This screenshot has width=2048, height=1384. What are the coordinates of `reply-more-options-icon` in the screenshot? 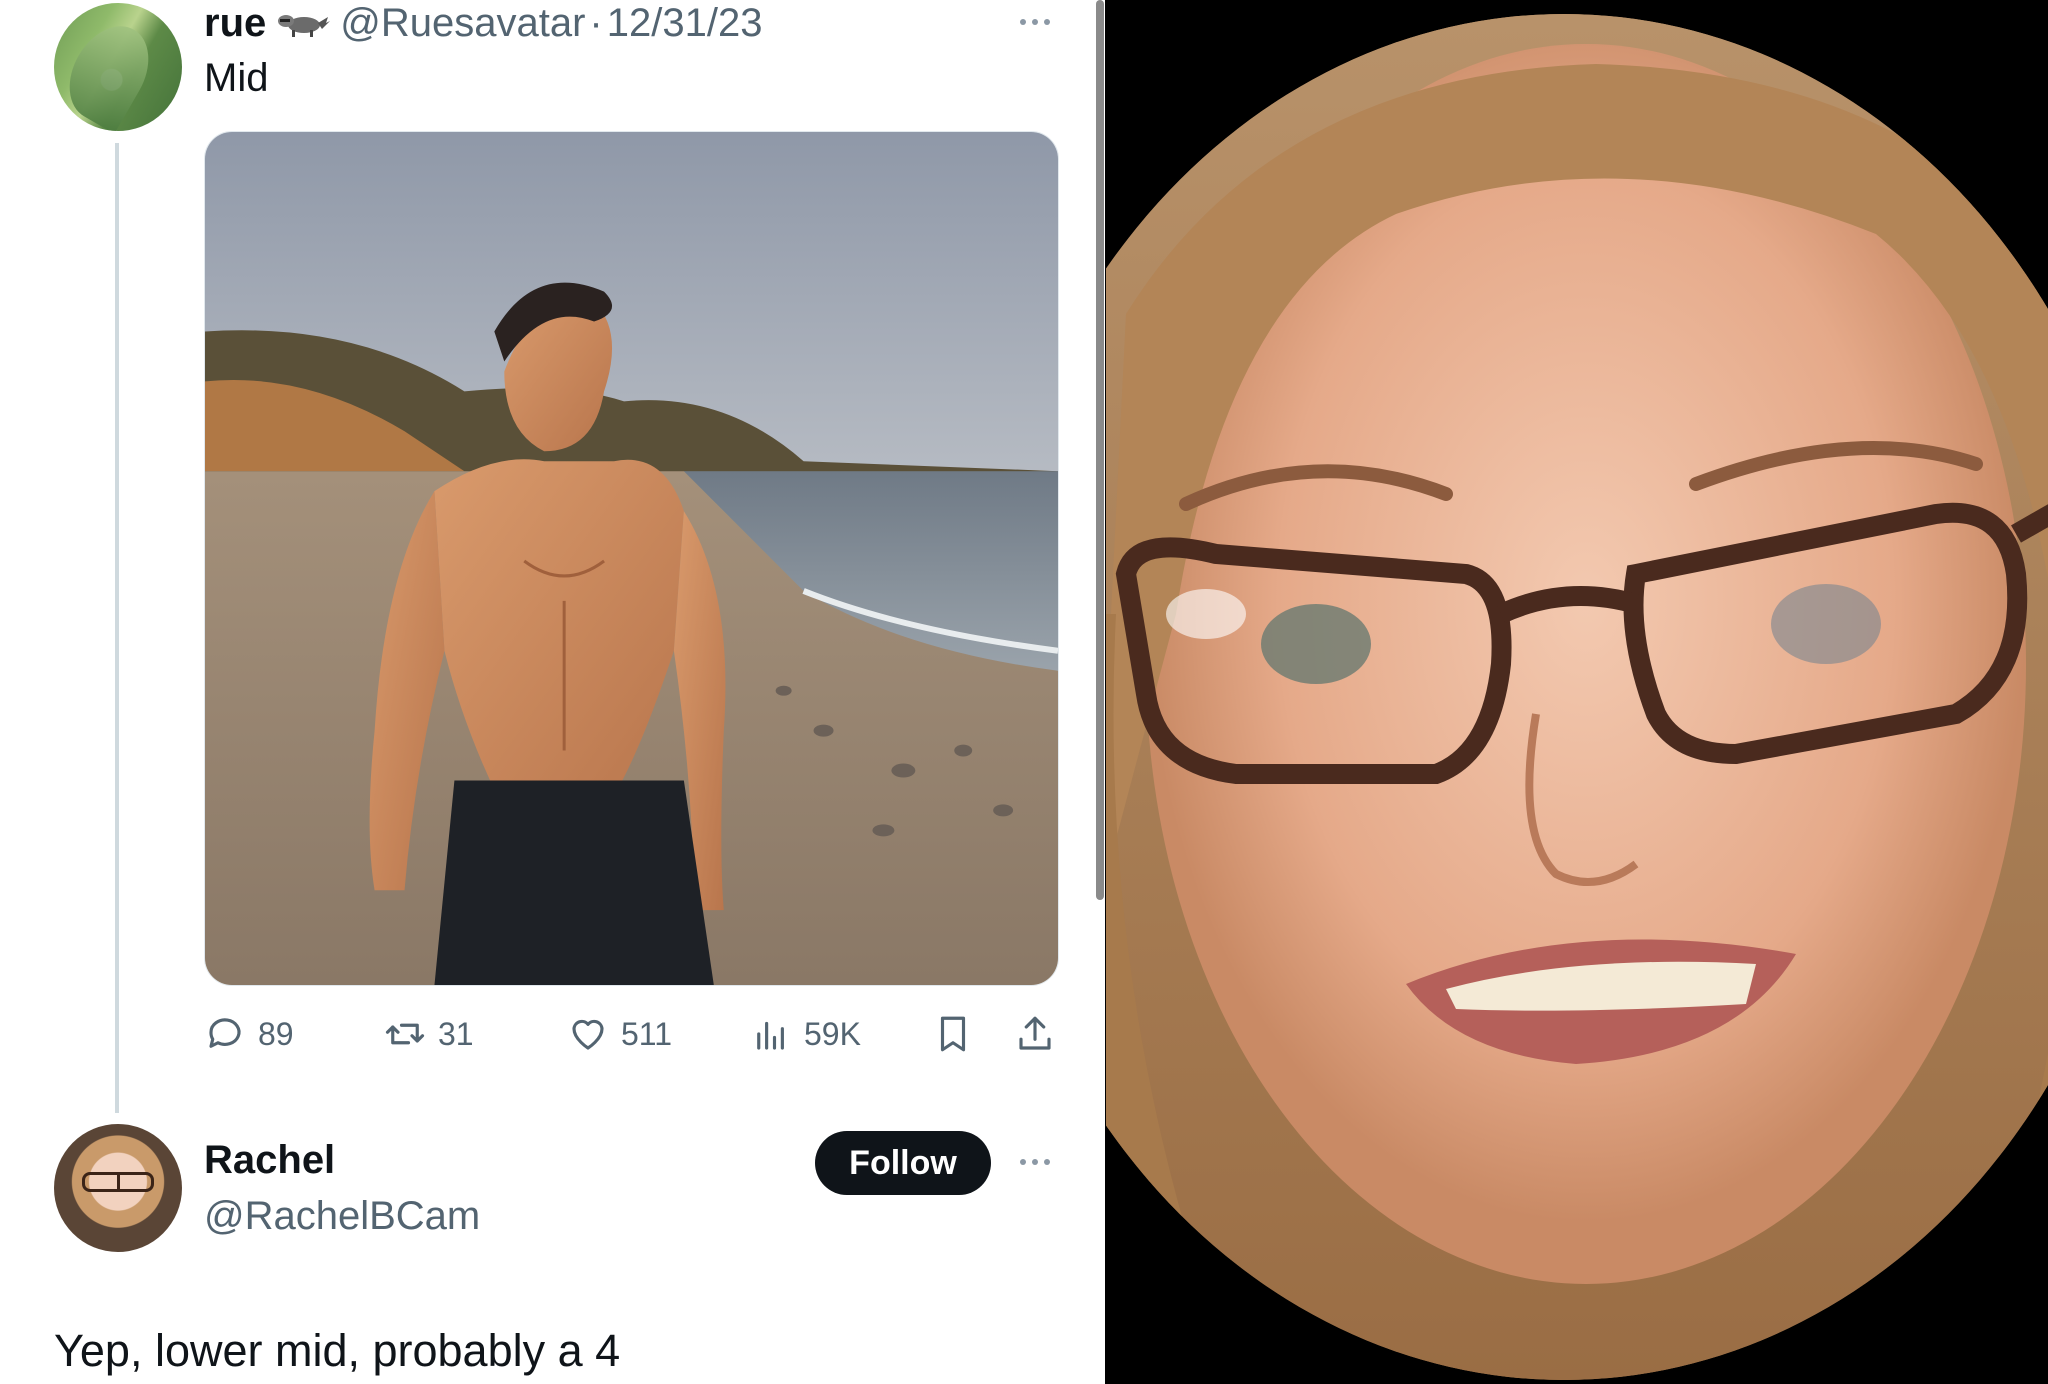 It's located at (1035, 1162).